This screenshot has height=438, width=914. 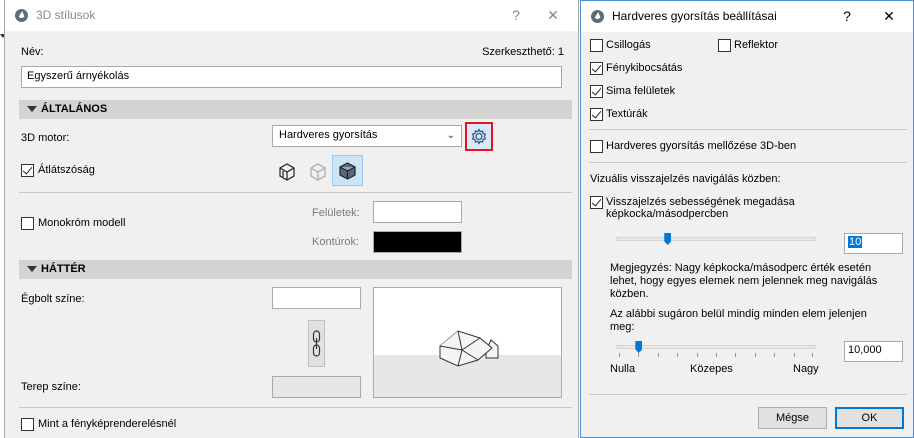 I want to click on ground-color-label: Terep színe:, so click(x=51, y=387).